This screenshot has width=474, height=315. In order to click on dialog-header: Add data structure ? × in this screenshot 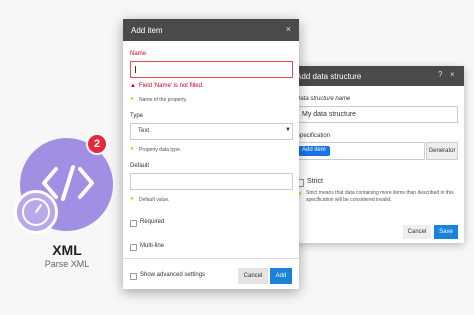, I will do `click(375, 76)`.